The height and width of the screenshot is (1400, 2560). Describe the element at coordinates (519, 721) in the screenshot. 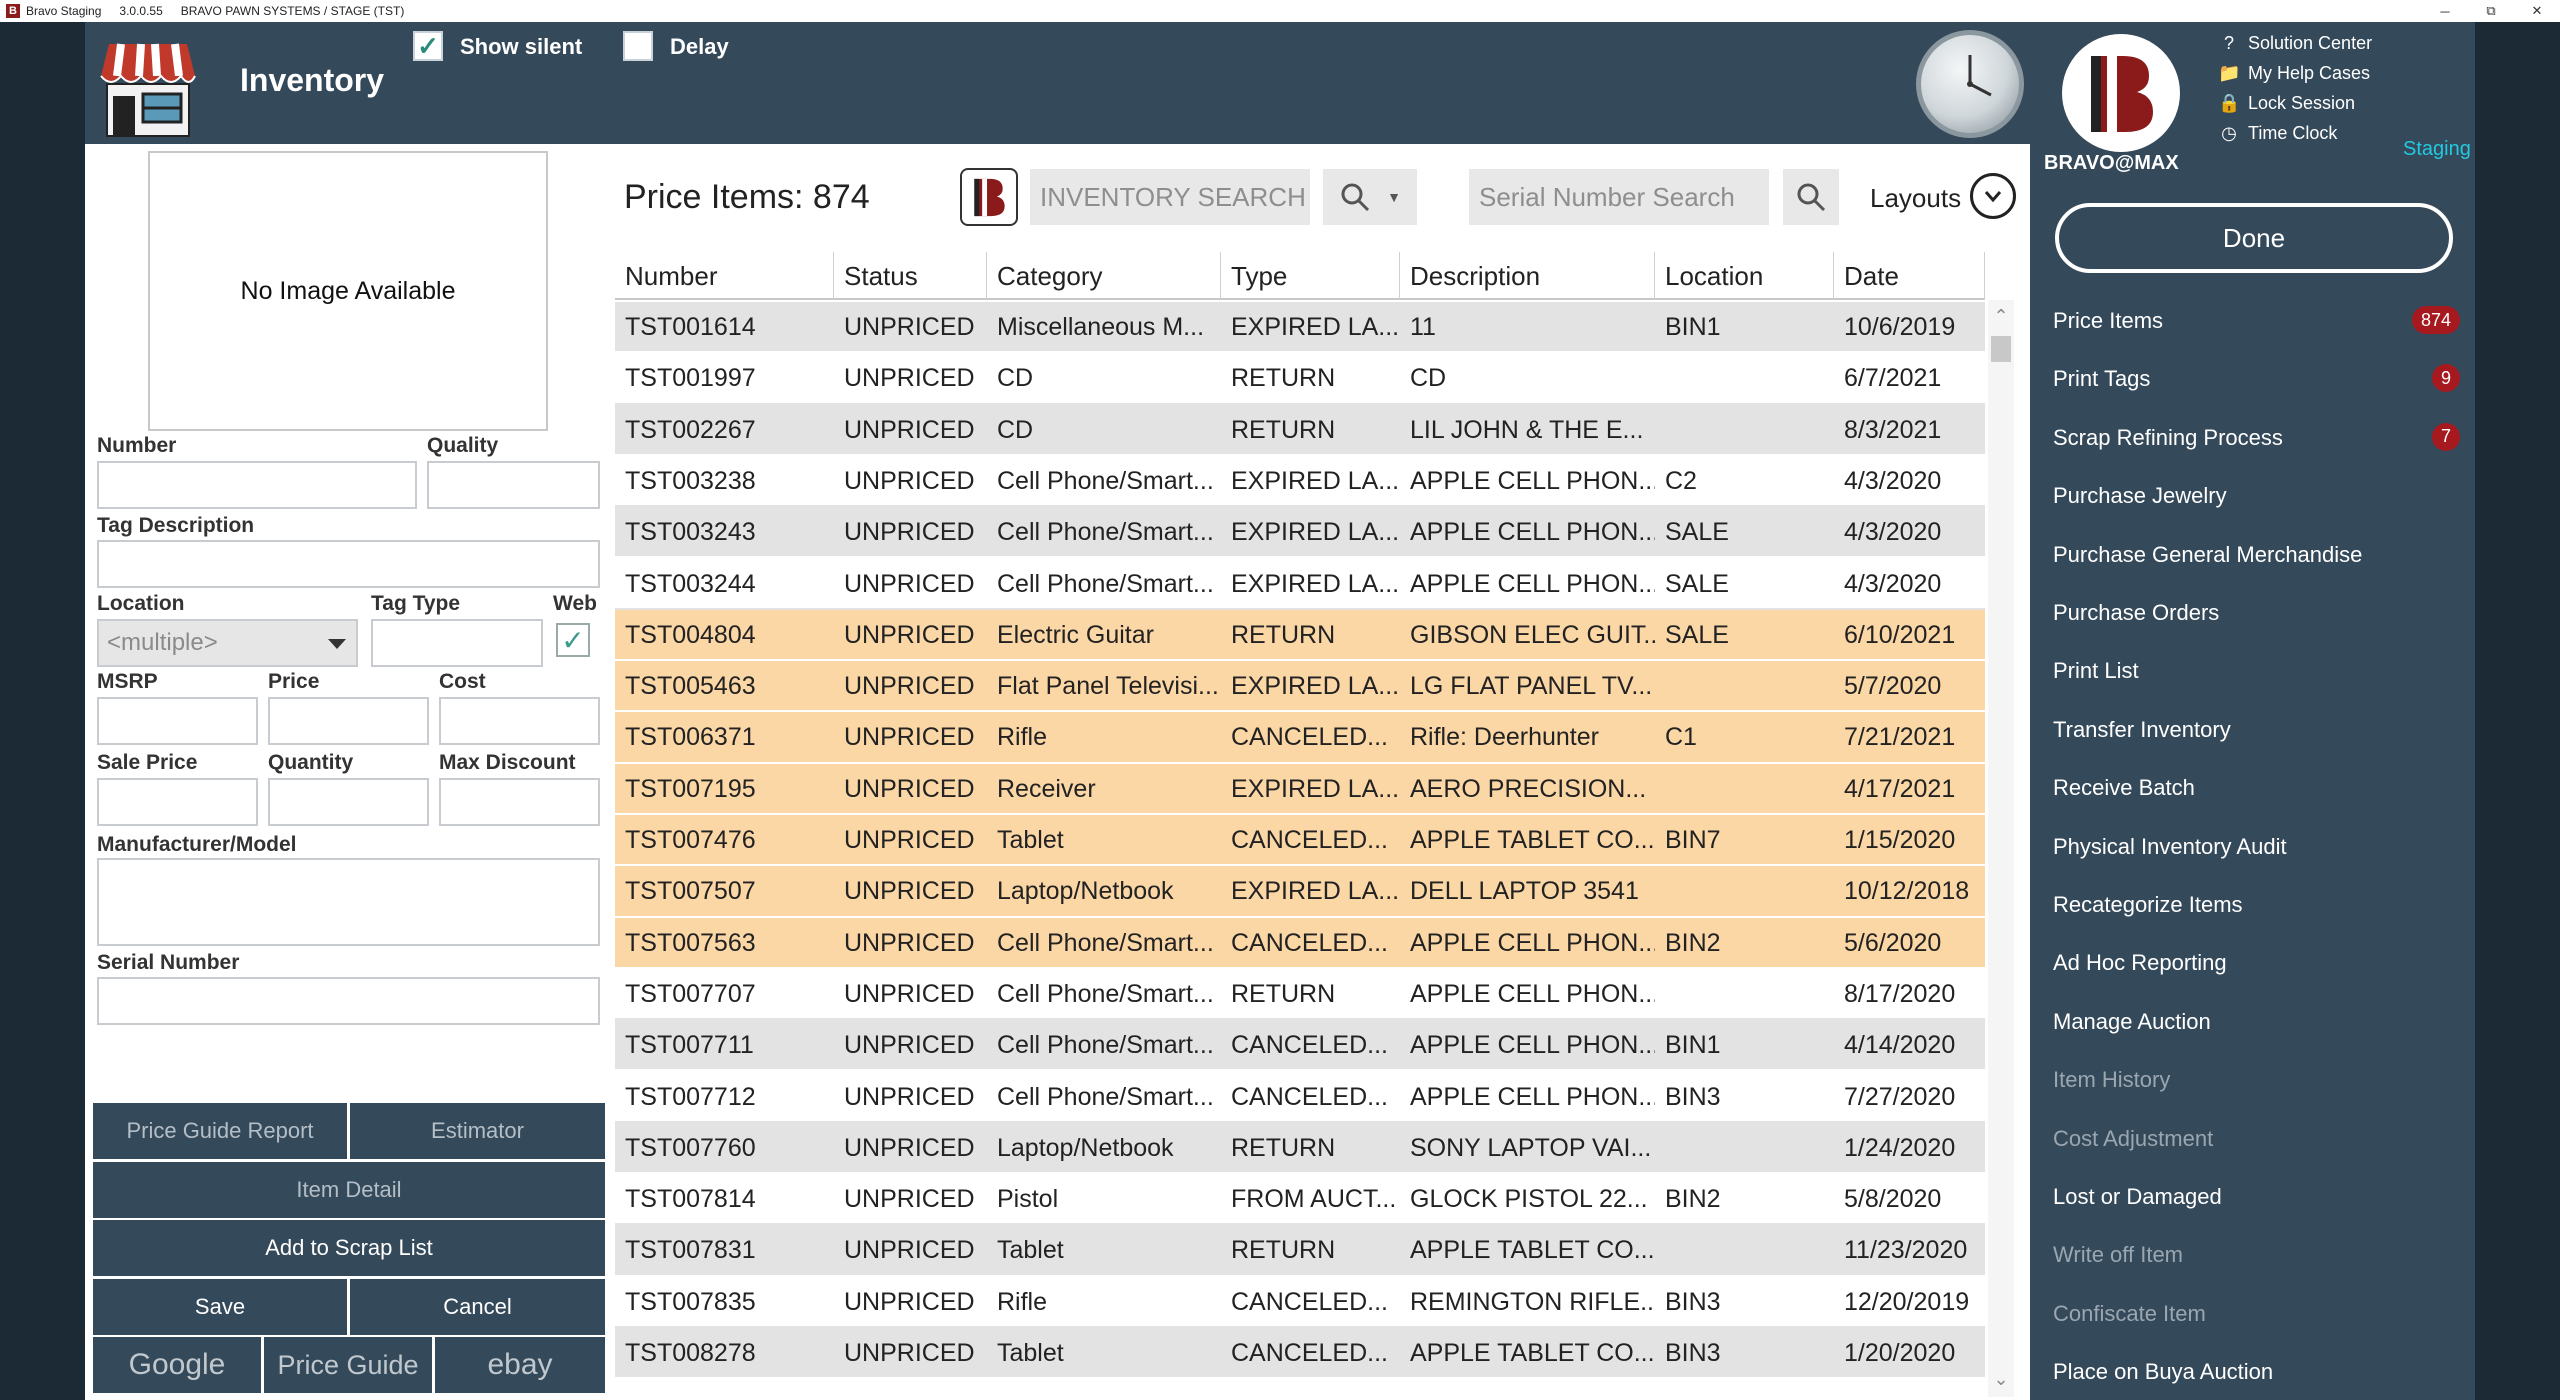

I see `cost-field` at that location.